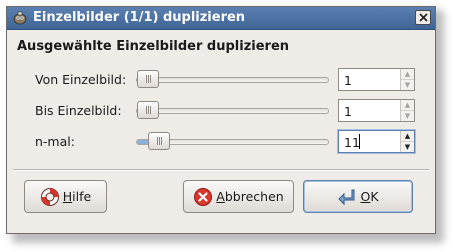 This screenshot has width=453, height=252. Describe the element at coordinates (139, 17) in the screenshot. I see `window-title: Einzelbilder (1/1) duplizieren` at that location.